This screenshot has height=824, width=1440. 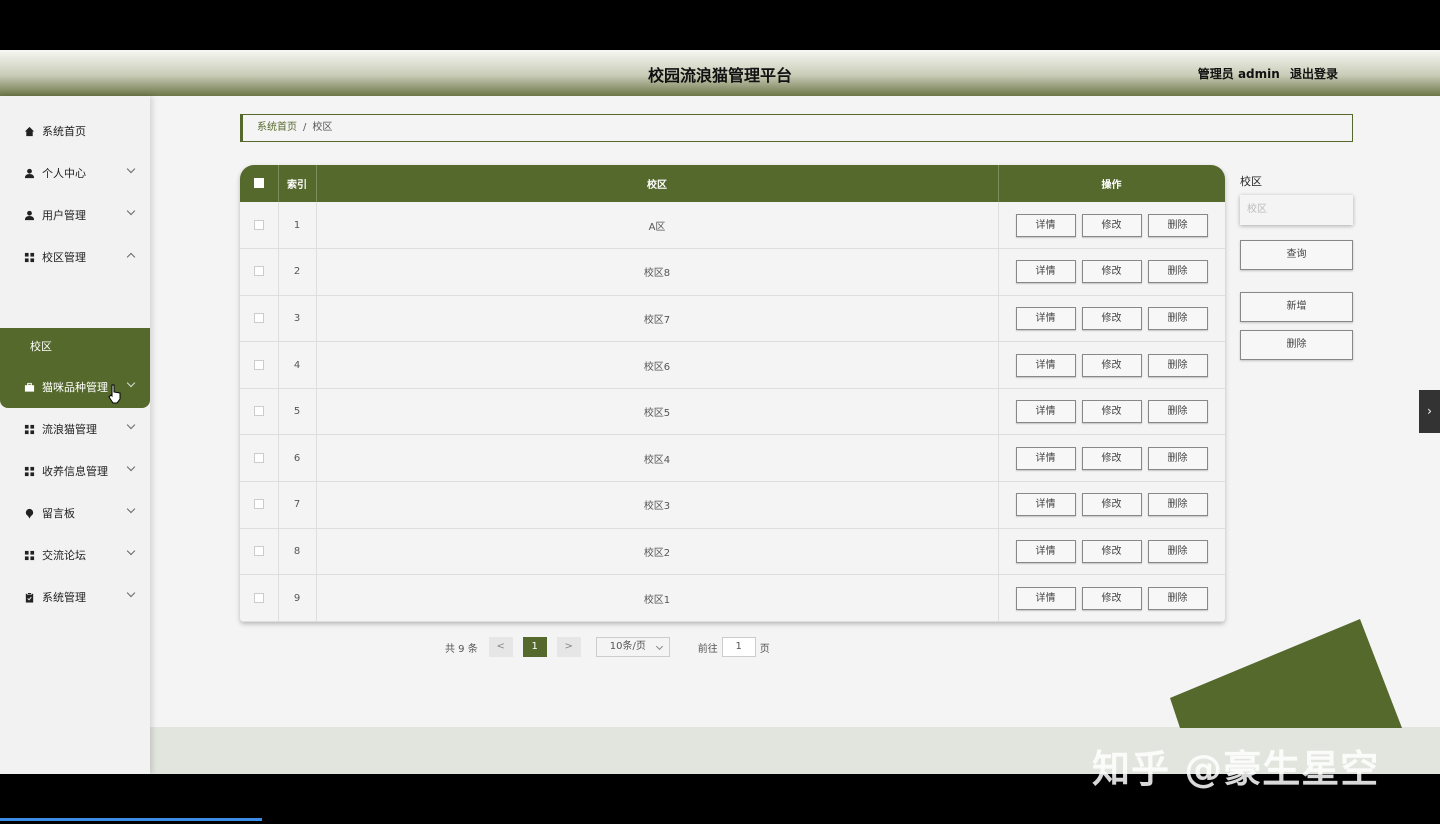 I want to click on sidebar-item-cat-breed: 猫咪品种管理, so click(x=75, y=387).